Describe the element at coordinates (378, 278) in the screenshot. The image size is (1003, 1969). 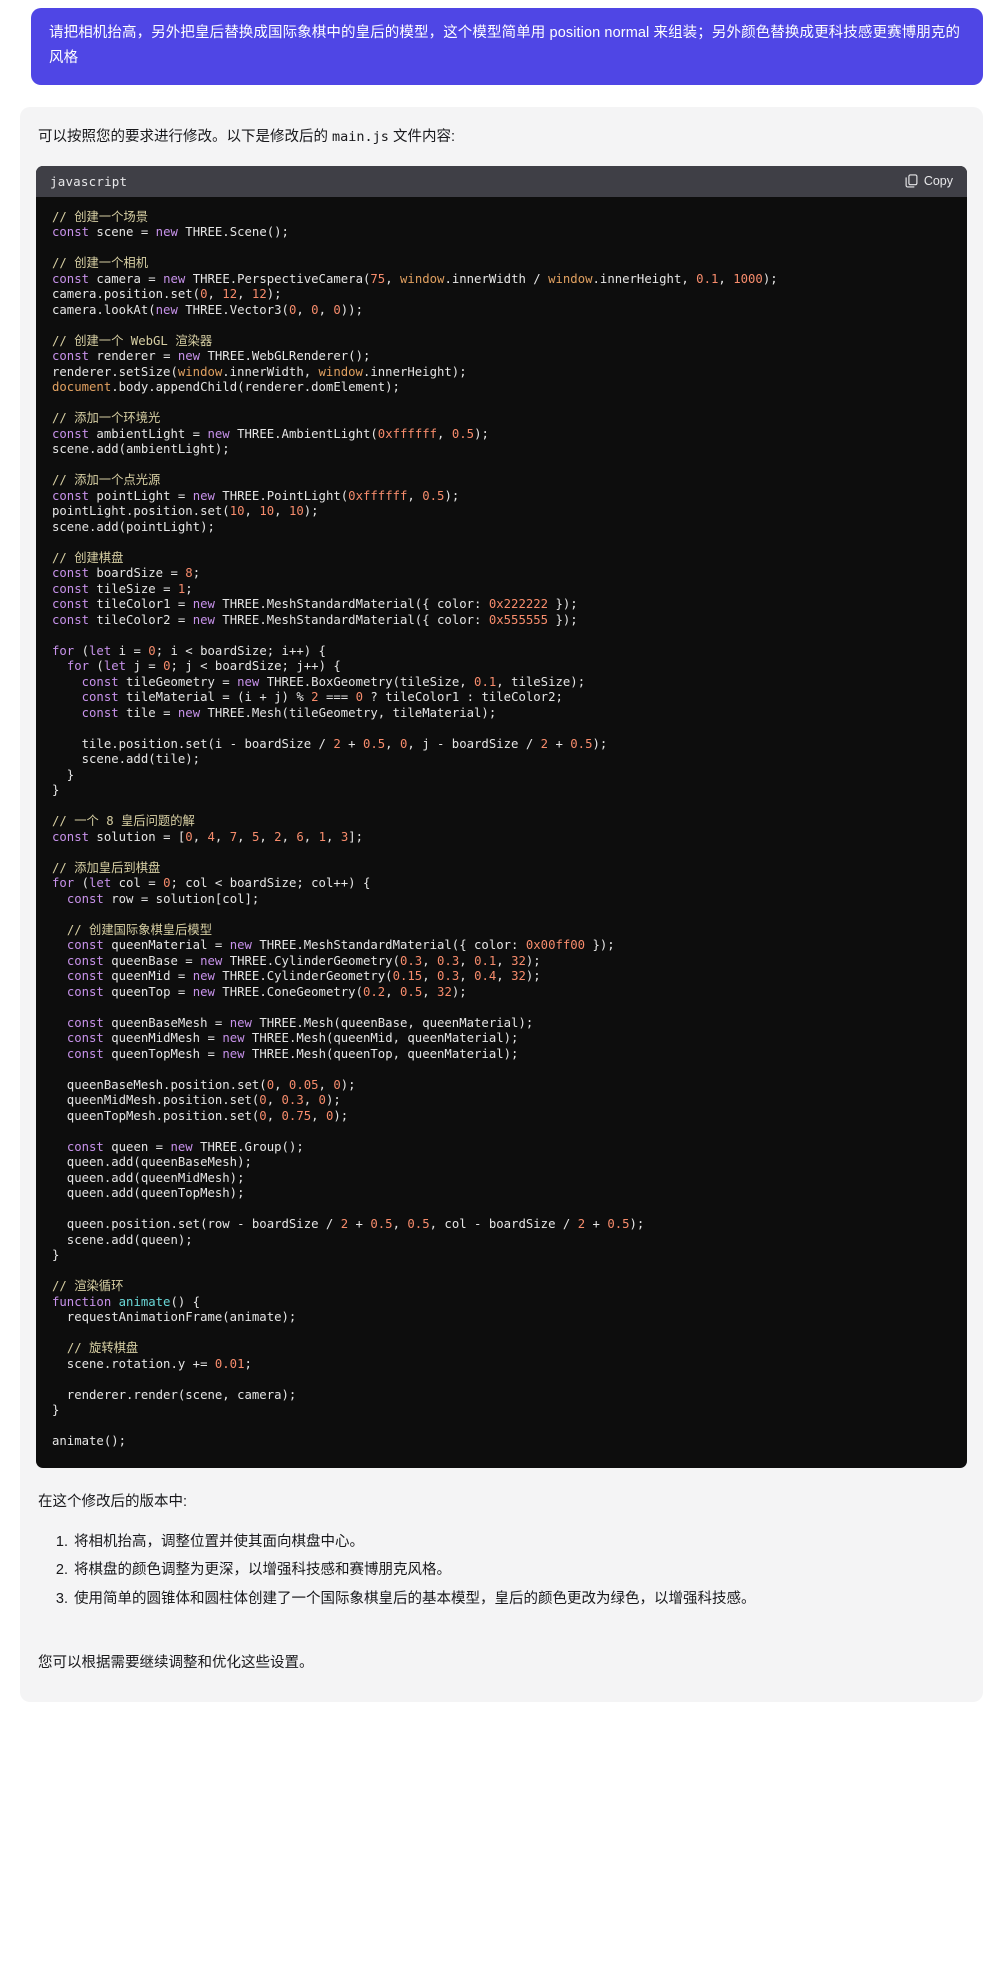
I see `code-token: 75` at that location.